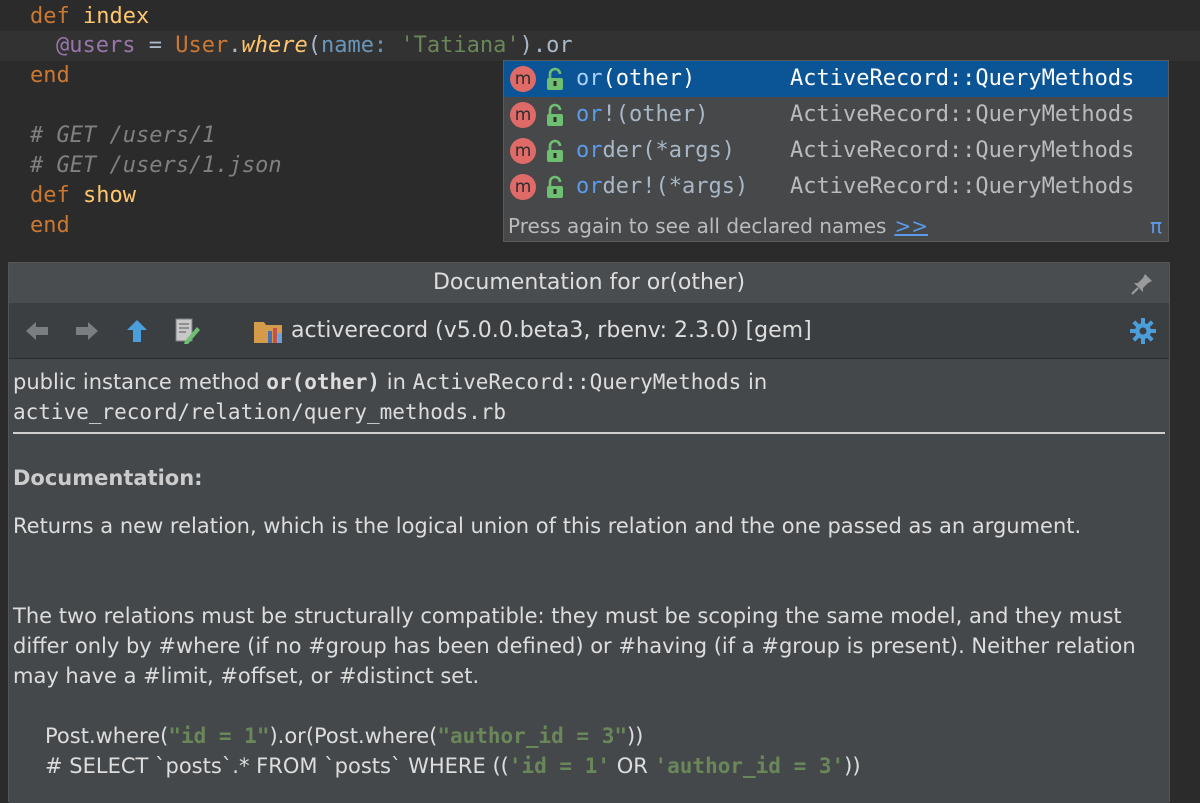  I want to click on completion-hint: Press again to see all declared names >>, so click(718, 226).